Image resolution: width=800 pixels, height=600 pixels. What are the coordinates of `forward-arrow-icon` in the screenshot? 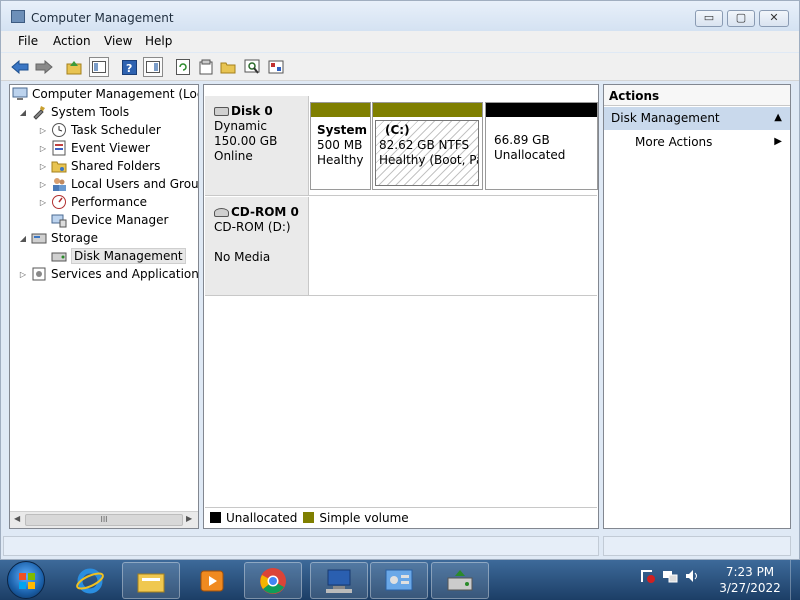 It's located at (44, 67).